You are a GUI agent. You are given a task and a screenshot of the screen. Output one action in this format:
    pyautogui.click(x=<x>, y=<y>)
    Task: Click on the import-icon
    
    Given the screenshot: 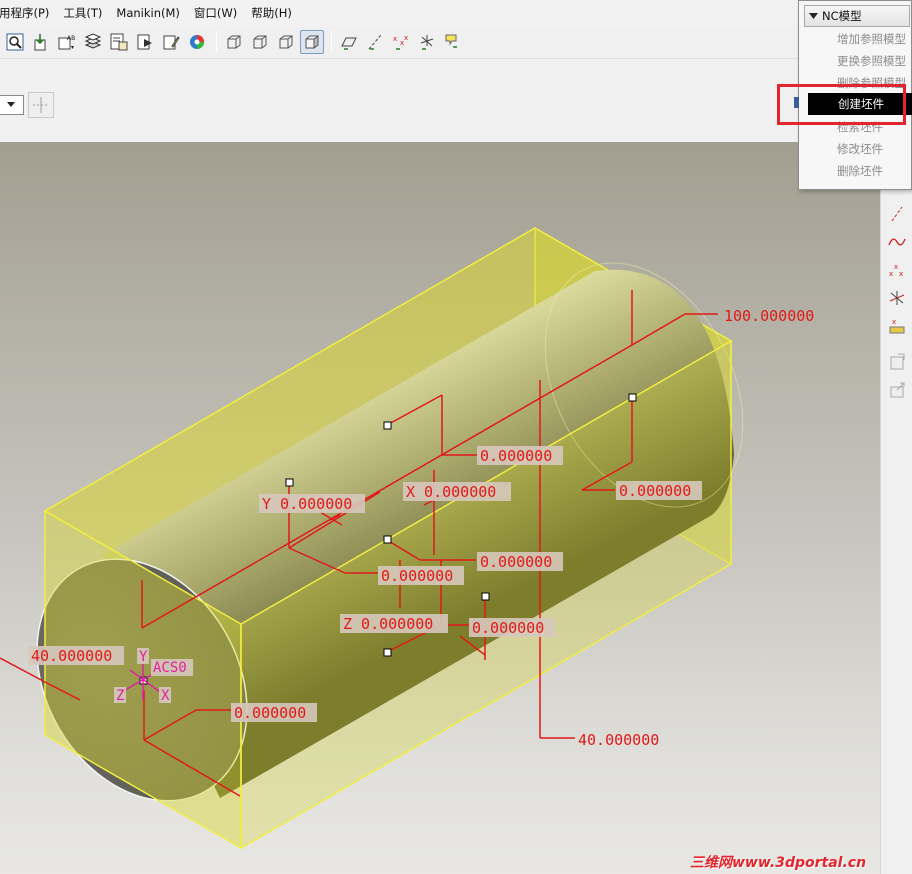 What is the action you would take?
    pyautogui.click(x=41, y=42)
    